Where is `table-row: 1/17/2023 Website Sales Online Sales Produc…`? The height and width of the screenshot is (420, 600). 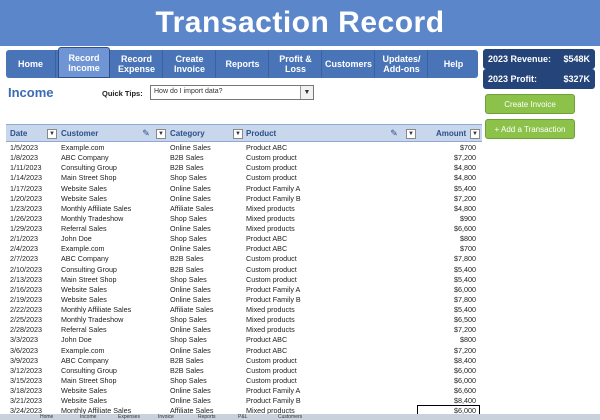 table-row: 1/17/2023 Website Sales Online Sales Produc… is located at coordinates (244, 189).